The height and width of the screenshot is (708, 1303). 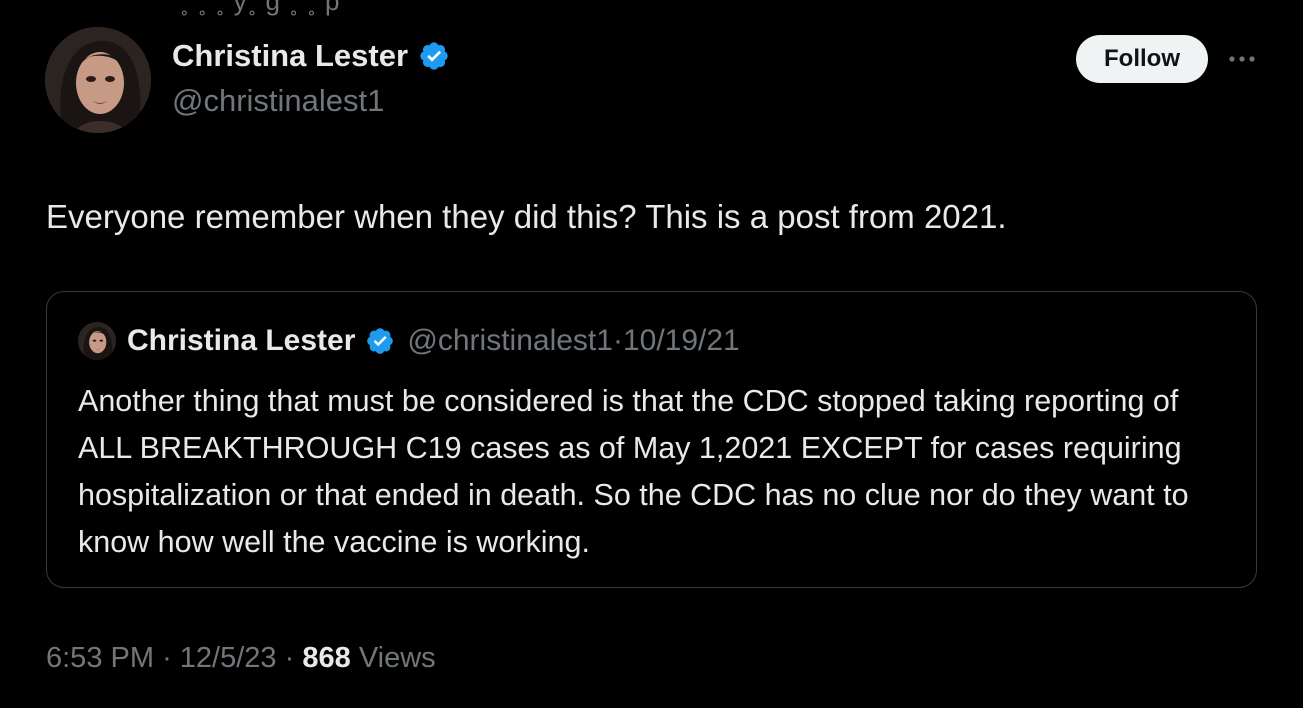 I want to click on author-handle: @christinalest1, so click(x=278, y=101).